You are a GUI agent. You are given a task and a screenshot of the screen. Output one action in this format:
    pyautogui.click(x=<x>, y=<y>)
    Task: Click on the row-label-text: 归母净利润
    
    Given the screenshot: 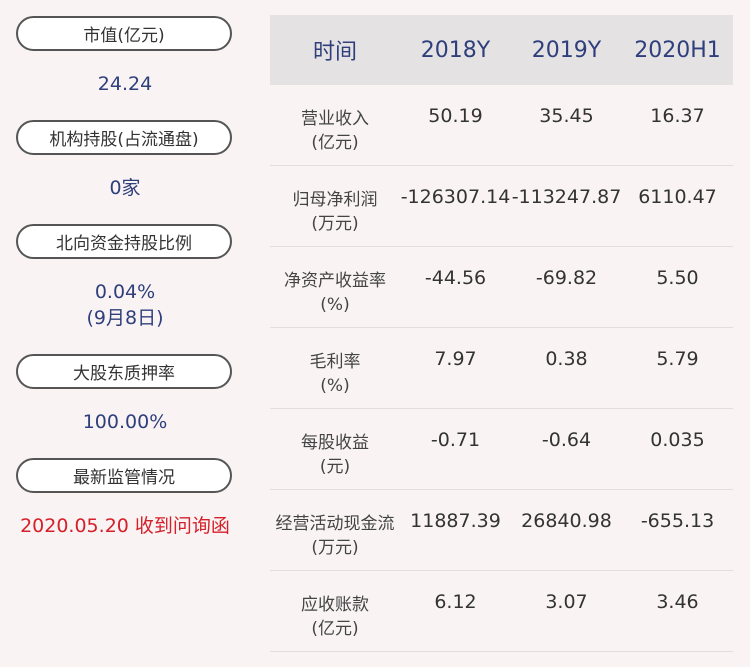 What is the action you would take?
    pyautogui.click(x=335, y=200)
    